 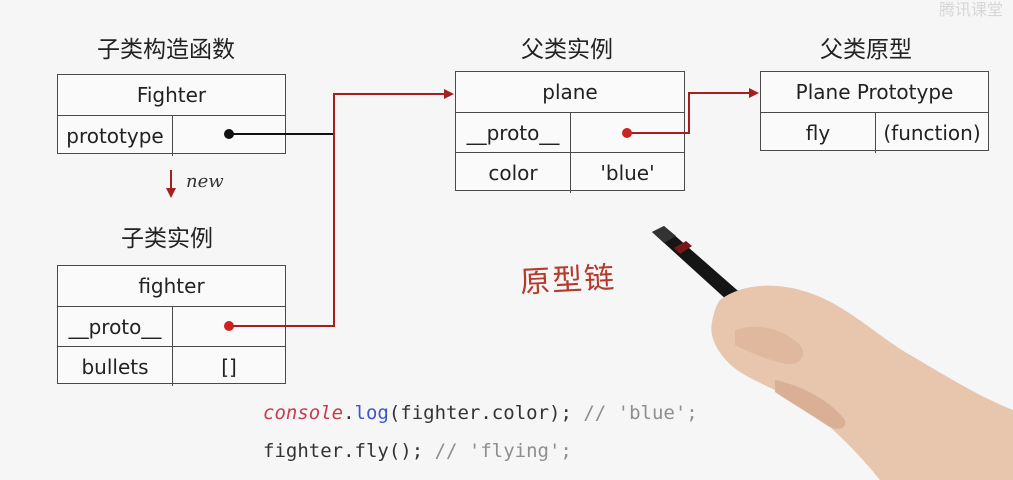 What do you see at coordinates (503, 451) in the screenshot?
I see `code-comment-2: // 'flying';` at bounding box center [503, 451].